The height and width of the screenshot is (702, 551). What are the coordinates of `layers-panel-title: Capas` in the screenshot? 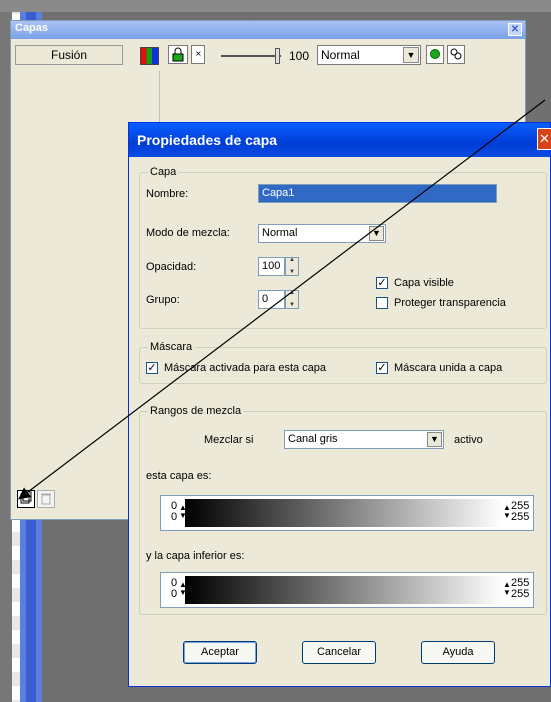 It's located at (32, 28).